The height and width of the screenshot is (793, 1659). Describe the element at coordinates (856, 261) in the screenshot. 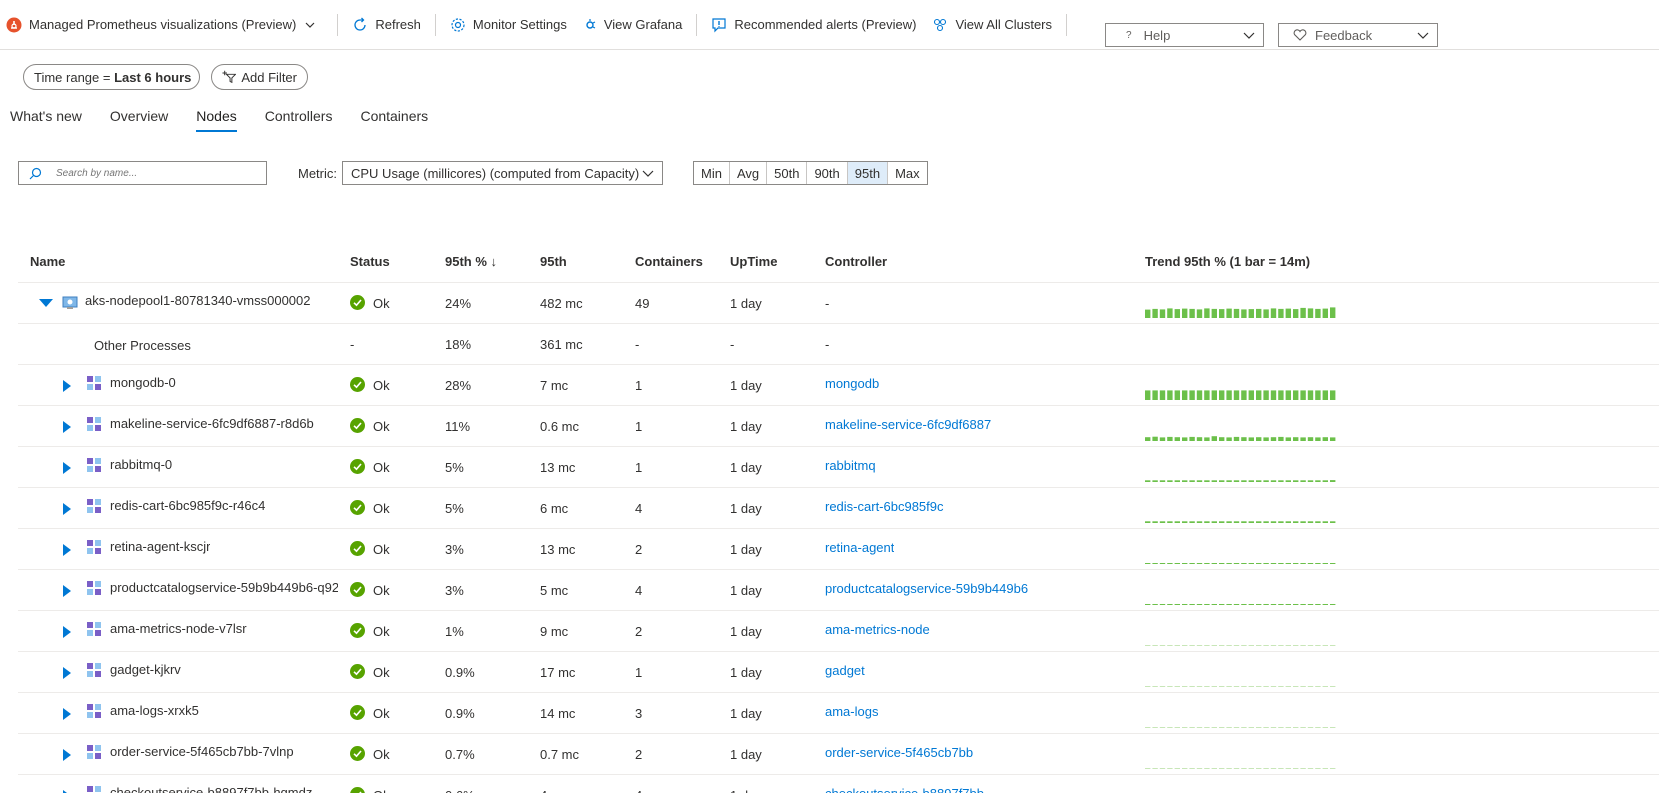

I see `column-header-controller: Controller` at that location.